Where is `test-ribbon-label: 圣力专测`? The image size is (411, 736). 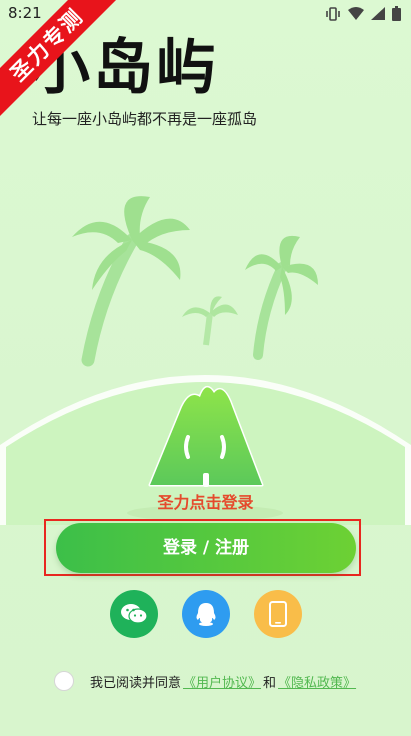
test-ribbon-label: 圣力专测 is located at coordinates (60, 59).